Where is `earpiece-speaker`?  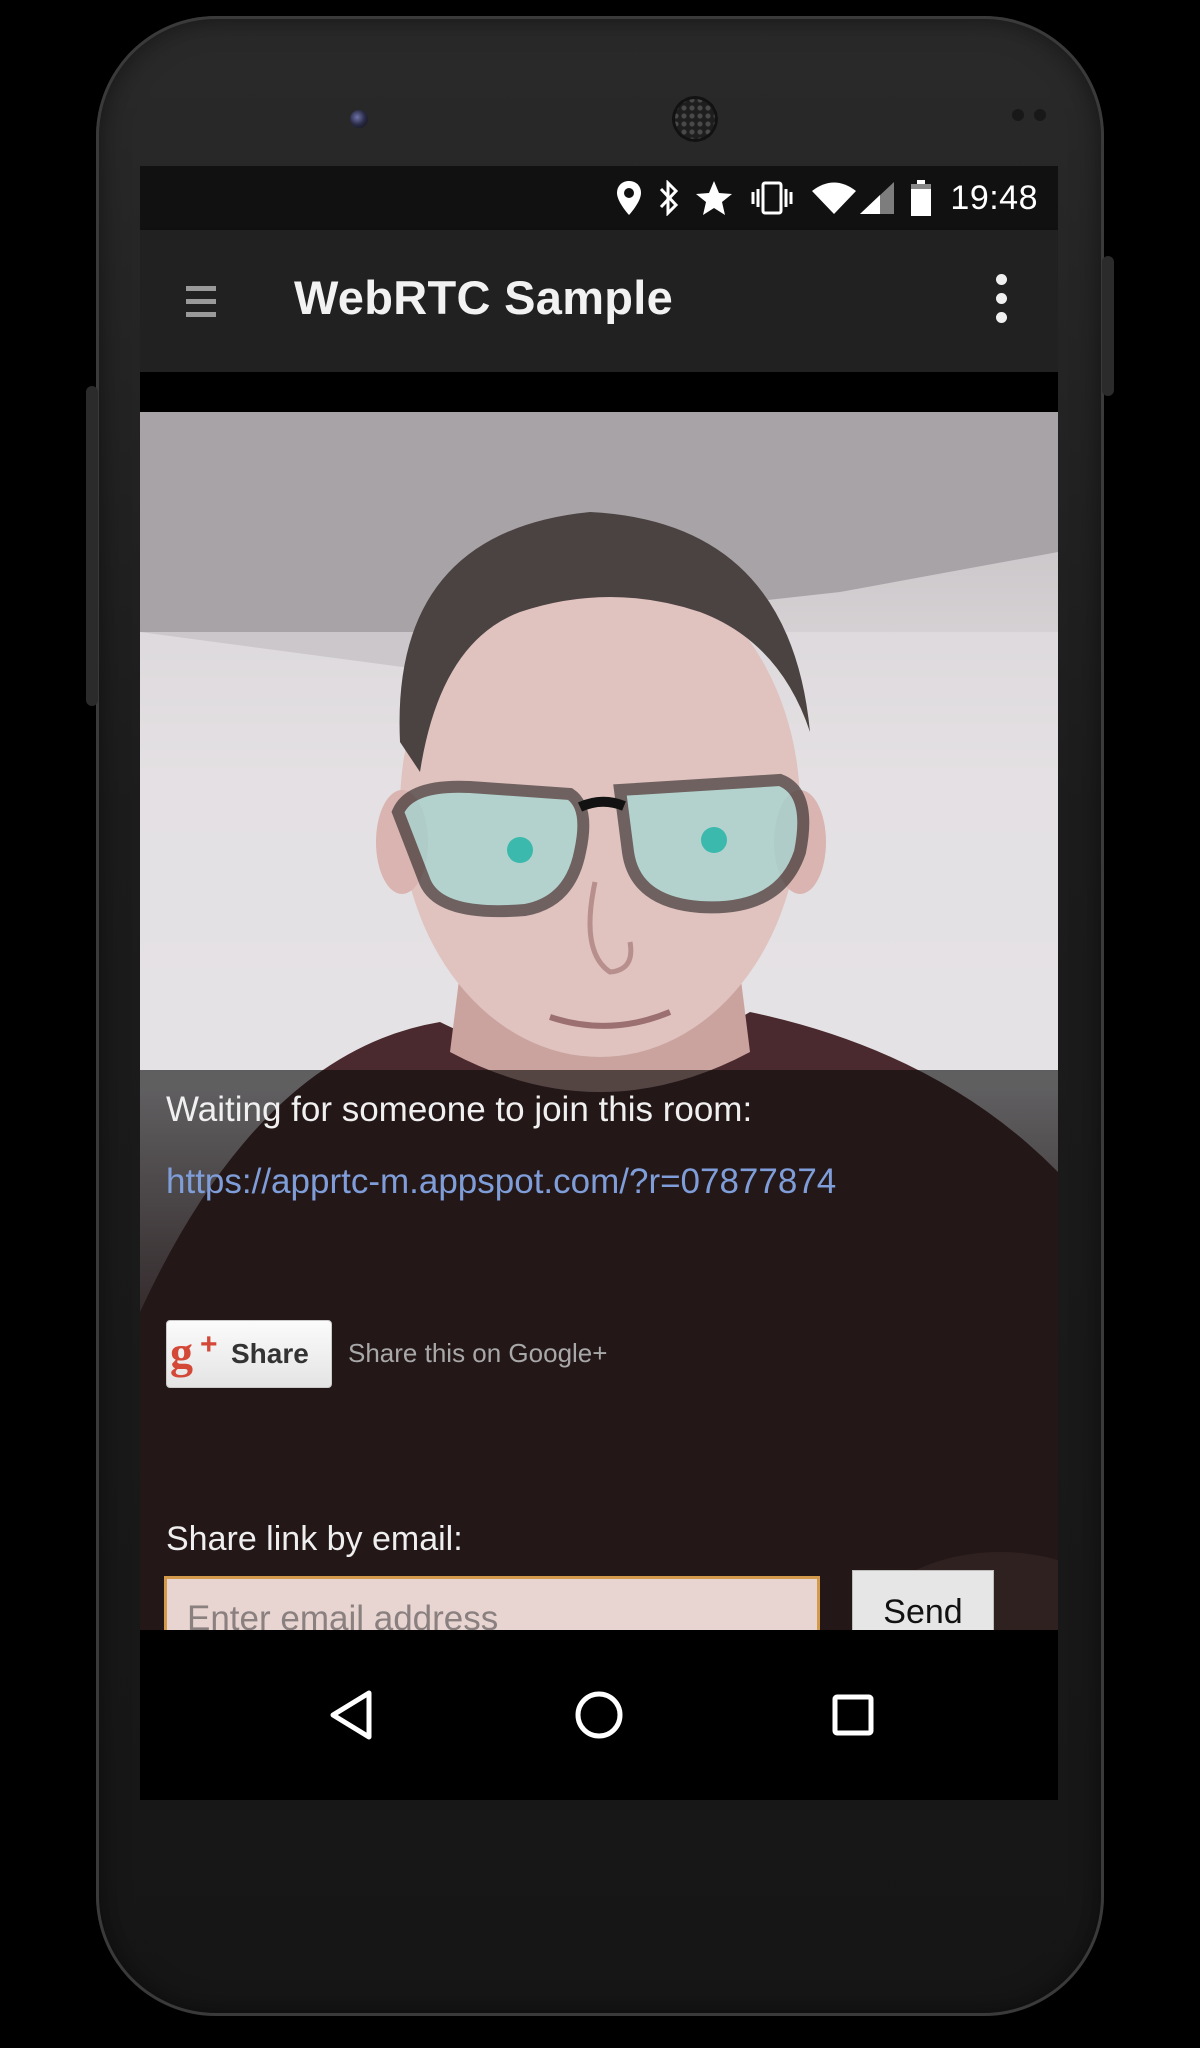
earpiece-speaker is located at coordinates (695, 119).